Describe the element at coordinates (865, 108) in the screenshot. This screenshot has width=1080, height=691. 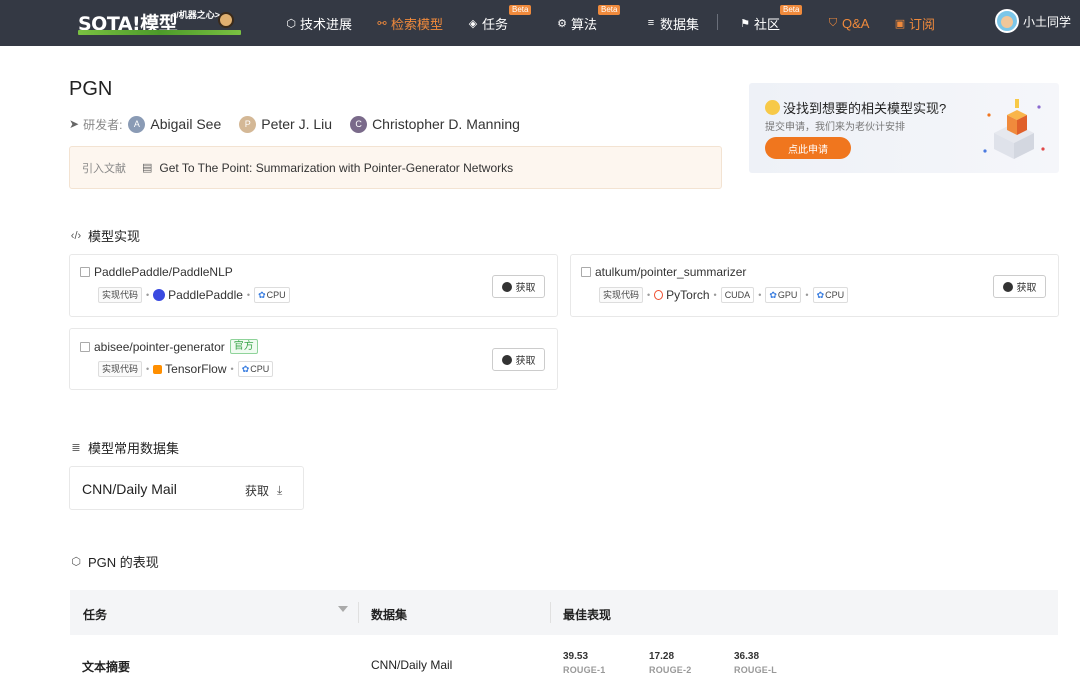
I see `banner-title-text: 没找到想要的相关模型实现?` at that location.